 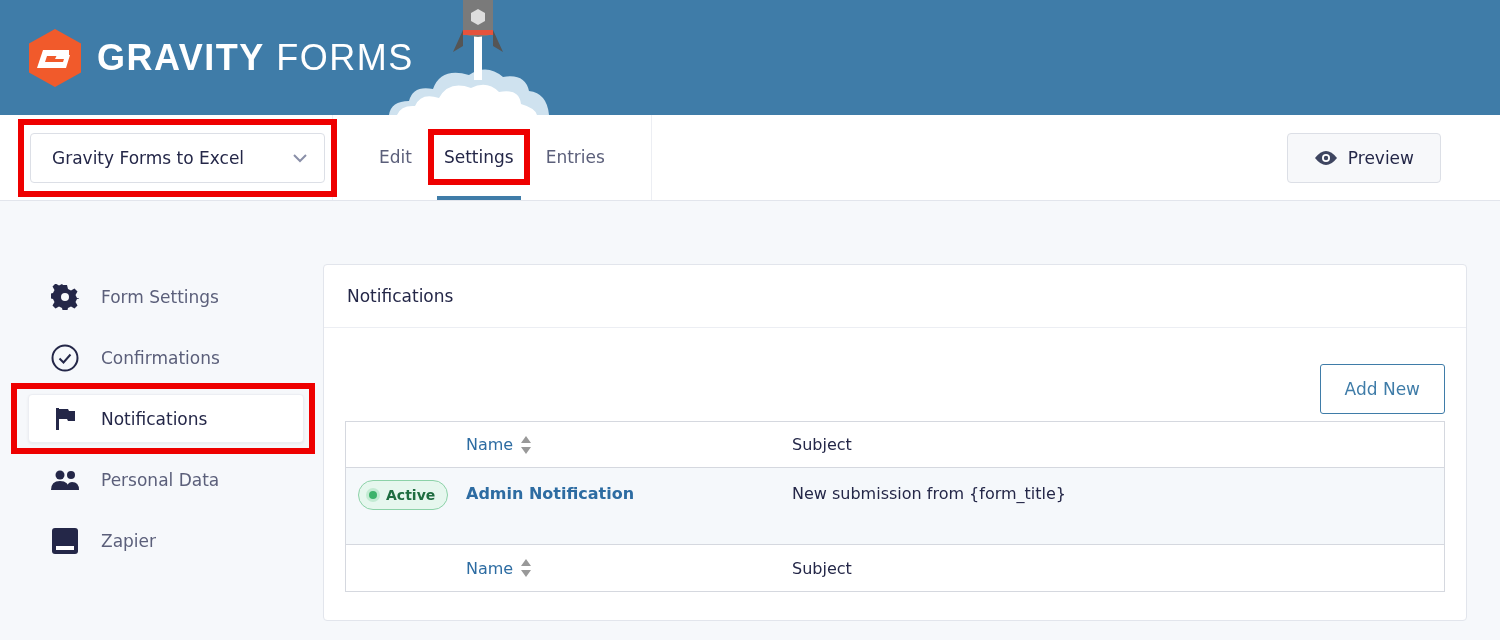 I want to click on column-footer: Name, so click(x=497, y=568).